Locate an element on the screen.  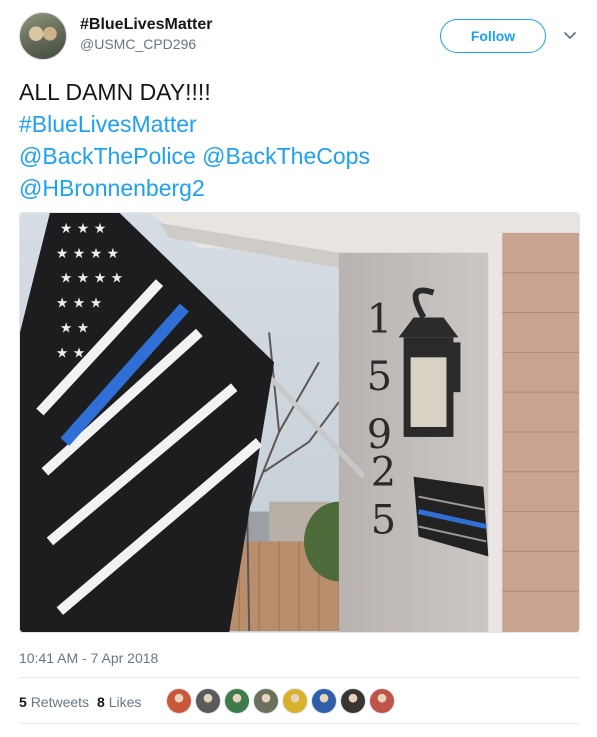
likers-avatars is located at coordinates (282, 701).